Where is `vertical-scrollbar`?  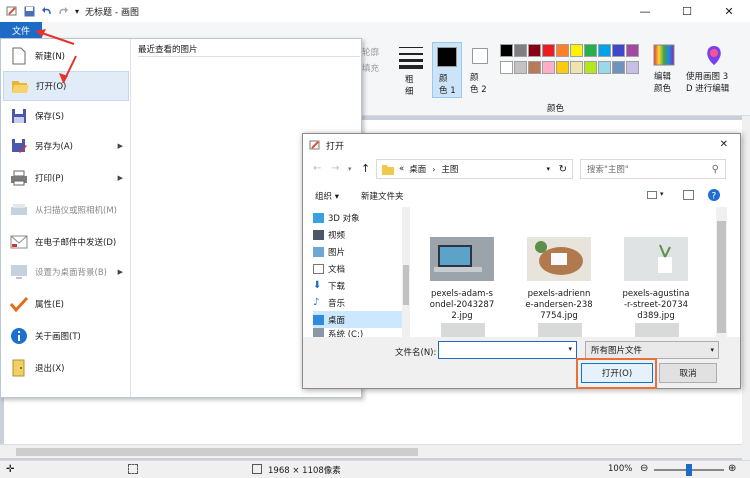 vertical-scrollbar is located at coordinates (746, 288).